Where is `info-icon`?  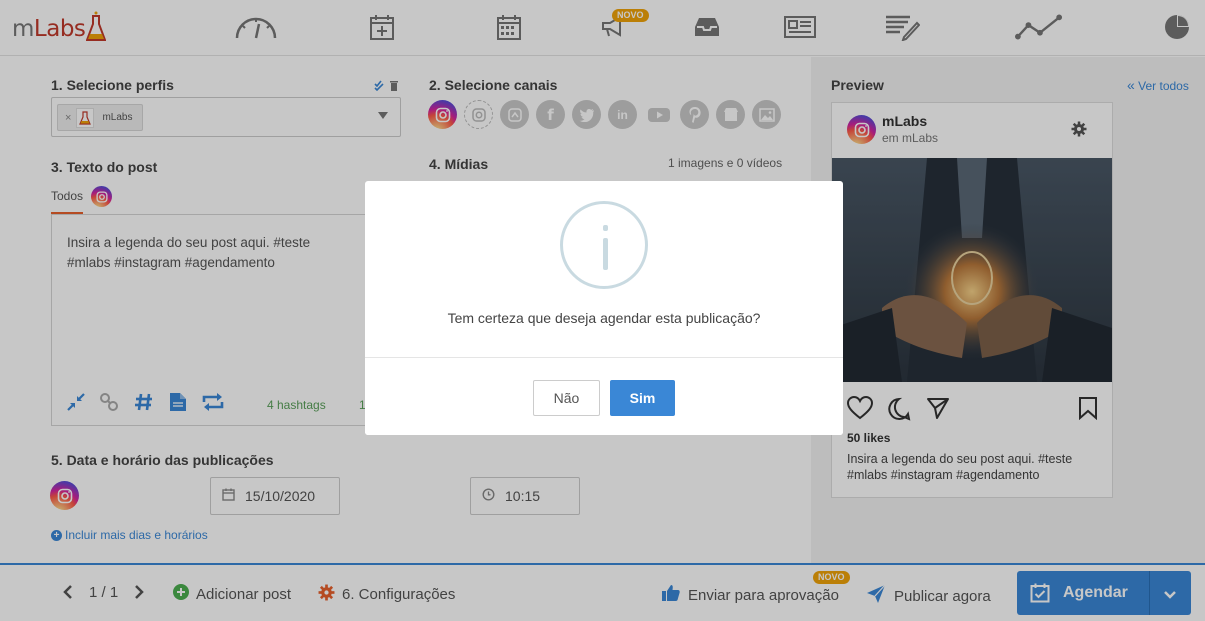 info-icon is located at coordinates (604, 245).